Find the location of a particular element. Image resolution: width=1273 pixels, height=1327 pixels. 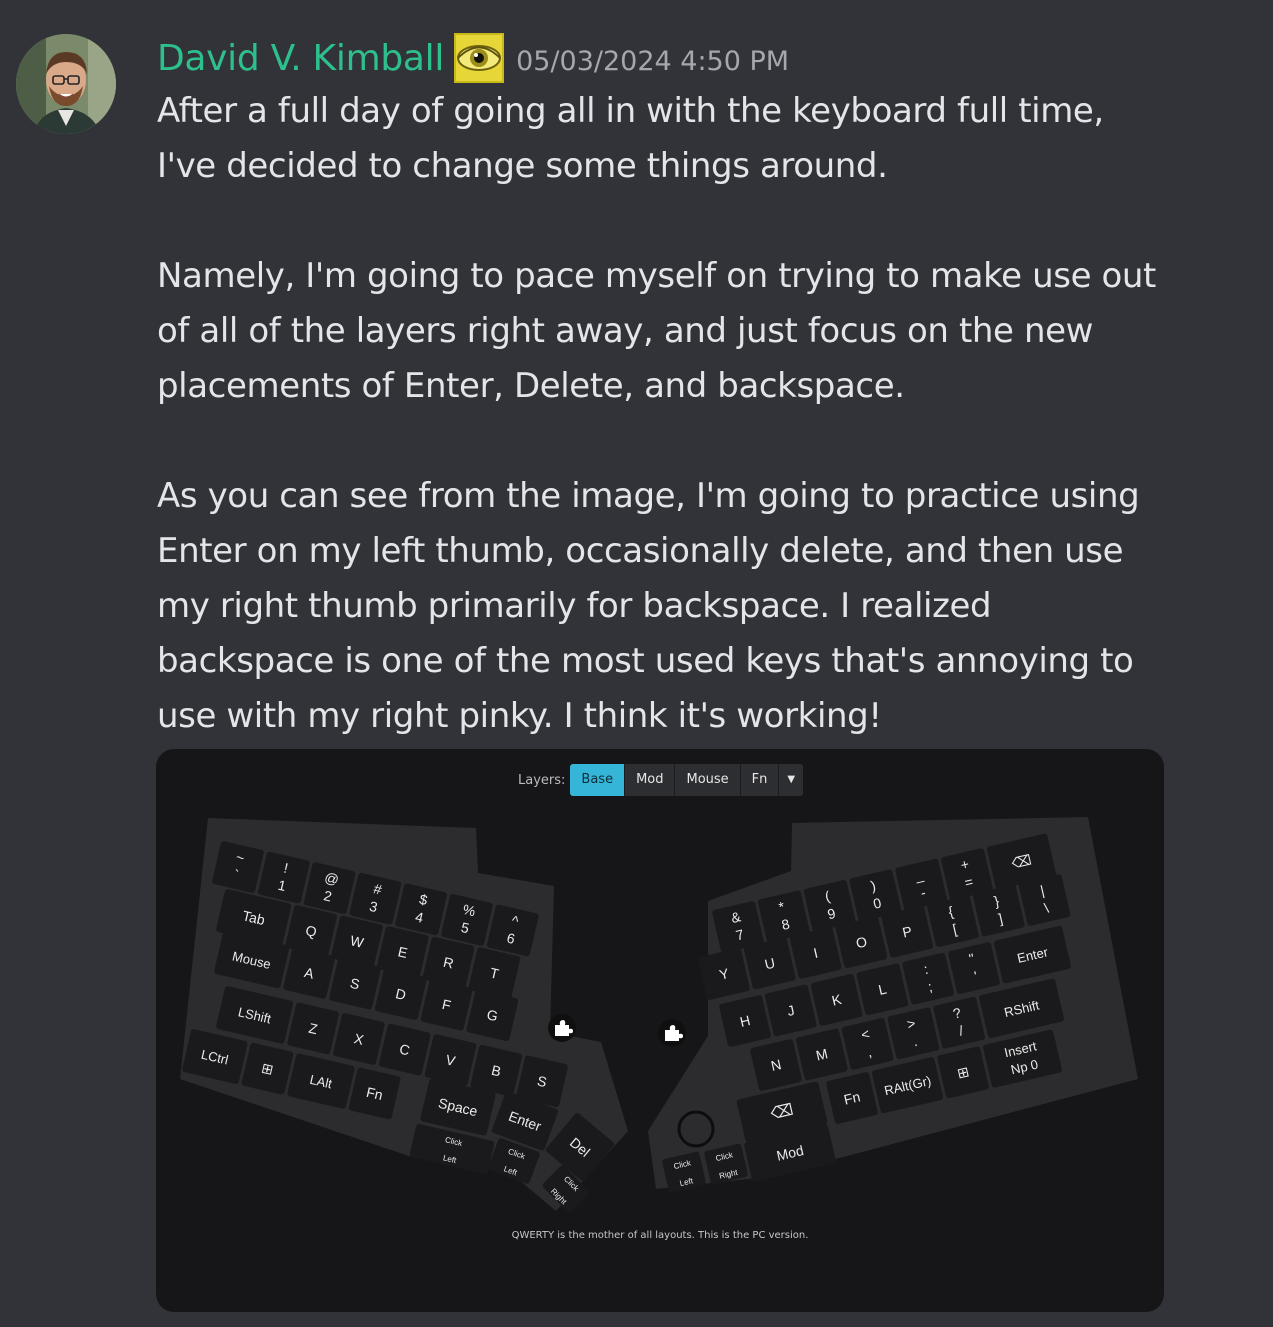

message-timestamp: 05/03/2024 4:50 PM is located at coordinates (652, 61).